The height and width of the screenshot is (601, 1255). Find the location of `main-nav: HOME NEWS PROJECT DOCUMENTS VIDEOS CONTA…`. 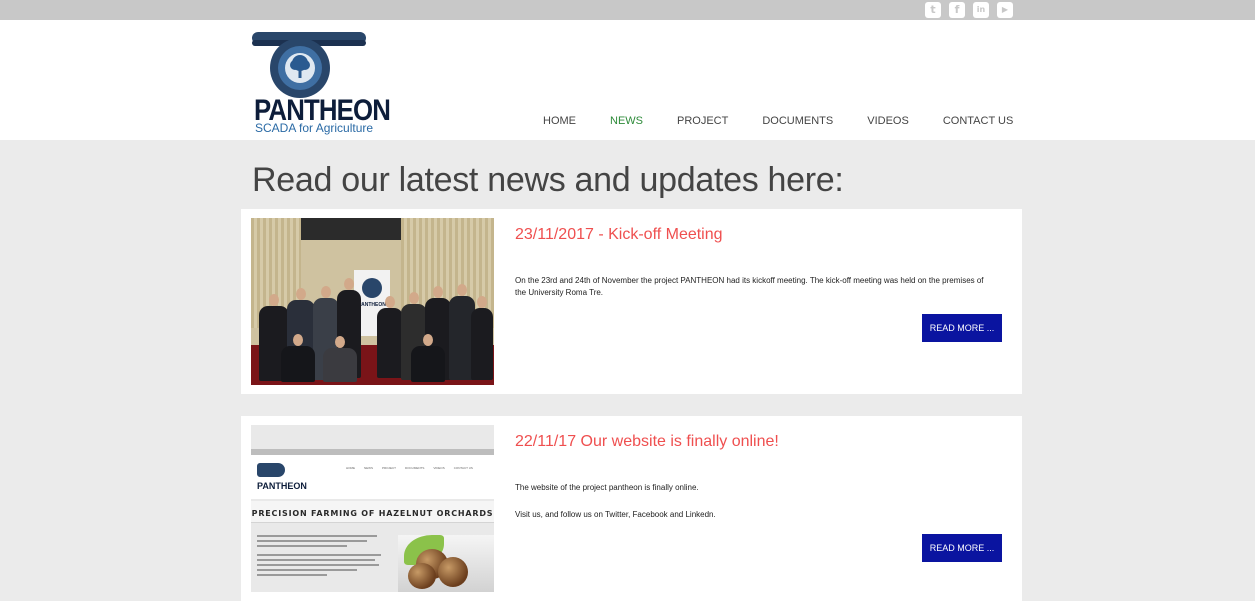

main-nav: HOME NEWS PROJECT DOCUMENTS VIDEOS CONTA… is located at coordinates (784, 121).